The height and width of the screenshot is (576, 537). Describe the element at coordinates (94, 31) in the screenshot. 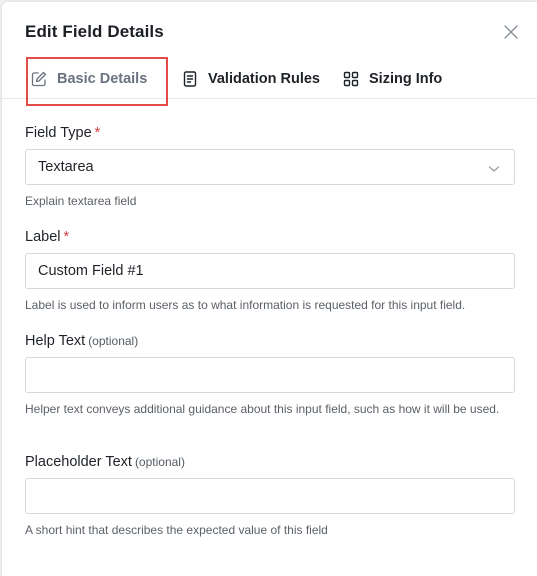

I see `modal-title: Edit Field Details` at that location.